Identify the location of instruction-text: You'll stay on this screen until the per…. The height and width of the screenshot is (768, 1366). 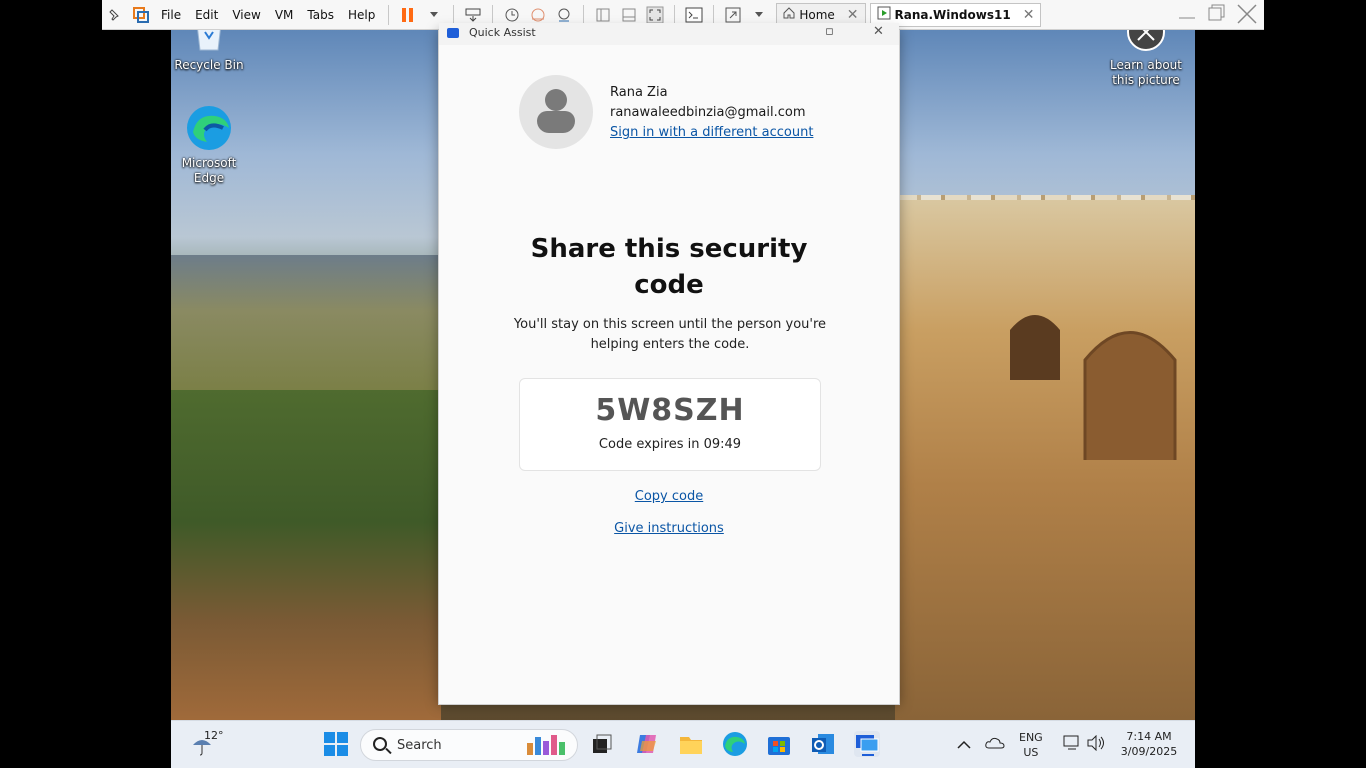
(670, 334).